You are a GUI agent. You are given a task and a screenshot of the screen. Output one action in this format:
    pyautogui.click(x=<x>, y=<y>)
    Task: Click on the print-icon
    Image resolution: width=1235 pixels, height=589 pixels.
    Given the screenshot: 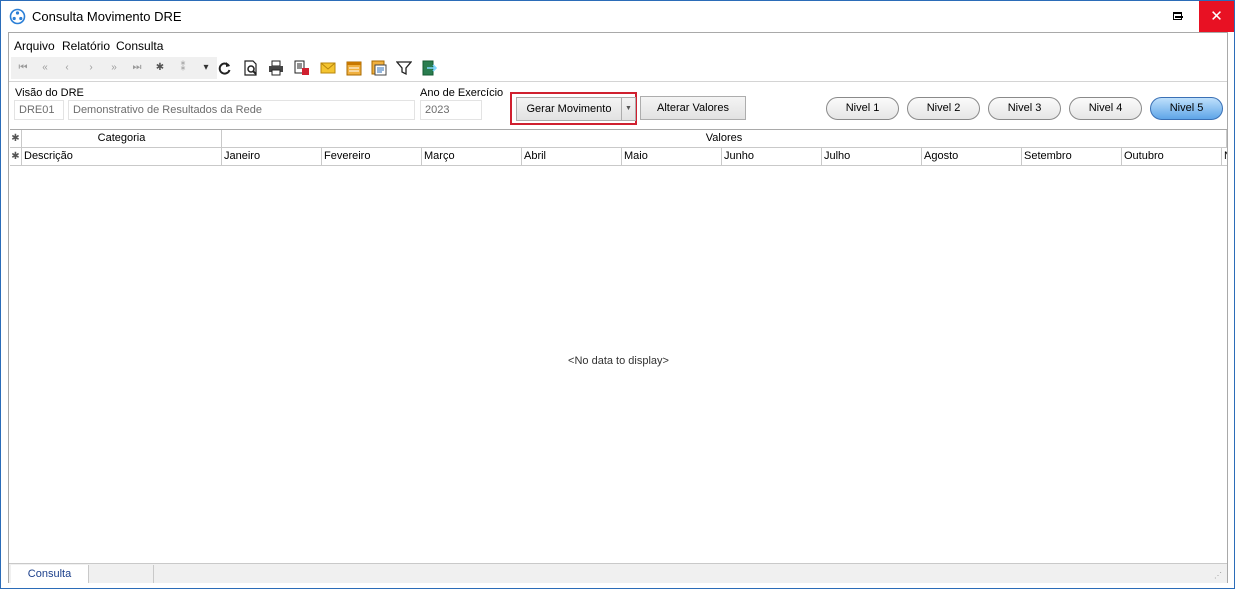 What is the action you would take?
    pyautogui.click(x=276, y=68)
    